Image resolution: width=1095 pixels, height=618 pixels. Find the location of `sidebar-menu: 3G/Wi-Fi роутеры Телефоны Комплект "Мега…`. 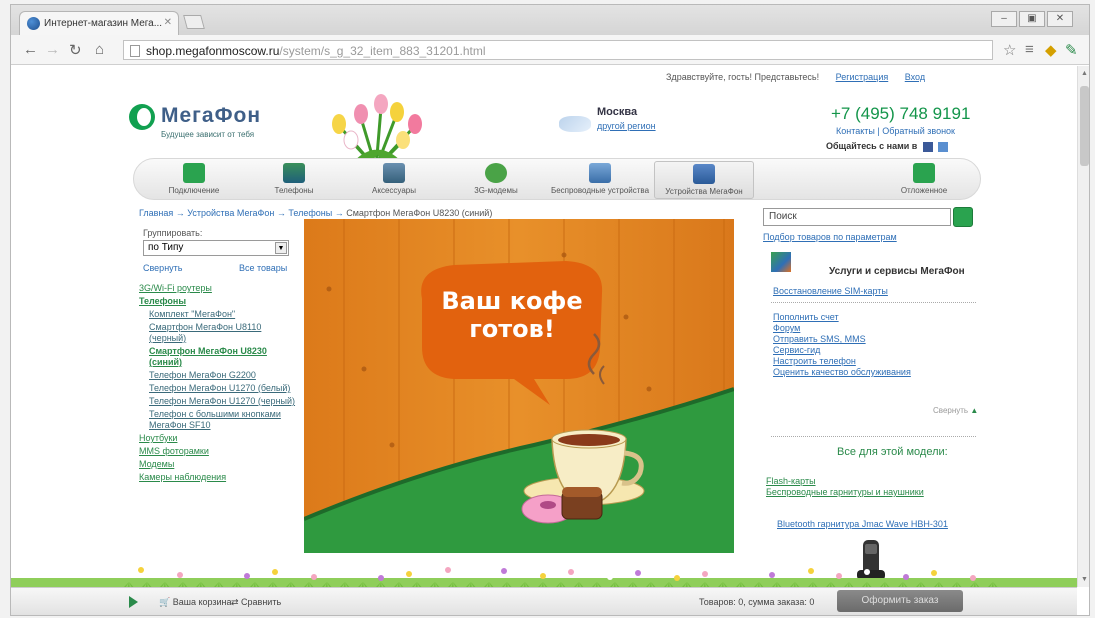

sidebar-menu: 3G/Wi-Fi роутеры Телефоны Комплект "Мега… is located at coordinates (219, 384).